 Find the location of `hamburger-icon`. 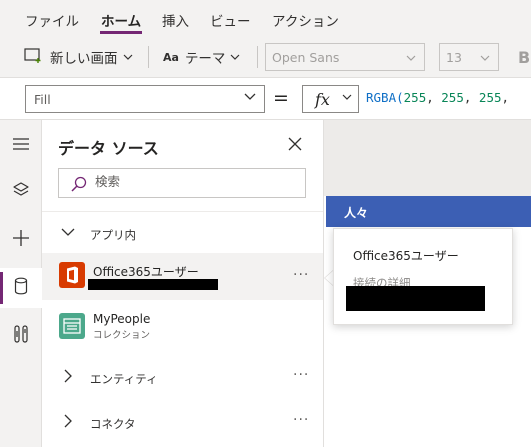

hamburger-icon is located at coordinates (21, 144).